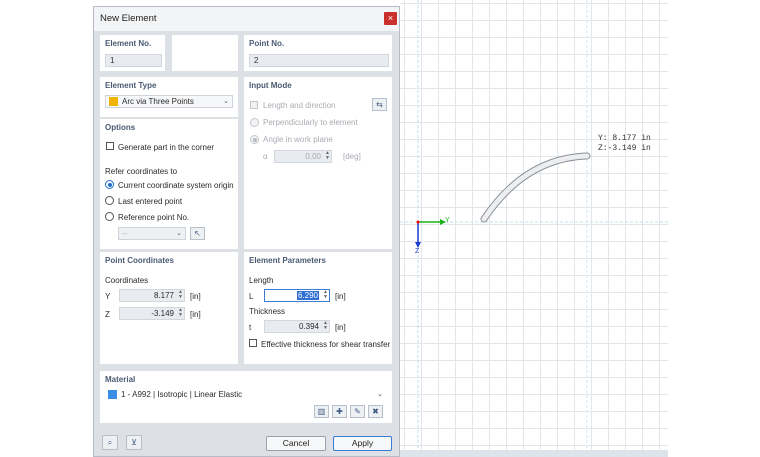 The height and width of the screenshot is (457, 760). Describe the element at coordinates (261, 280) in the screenshot. I see `length-label: Length` at that location.